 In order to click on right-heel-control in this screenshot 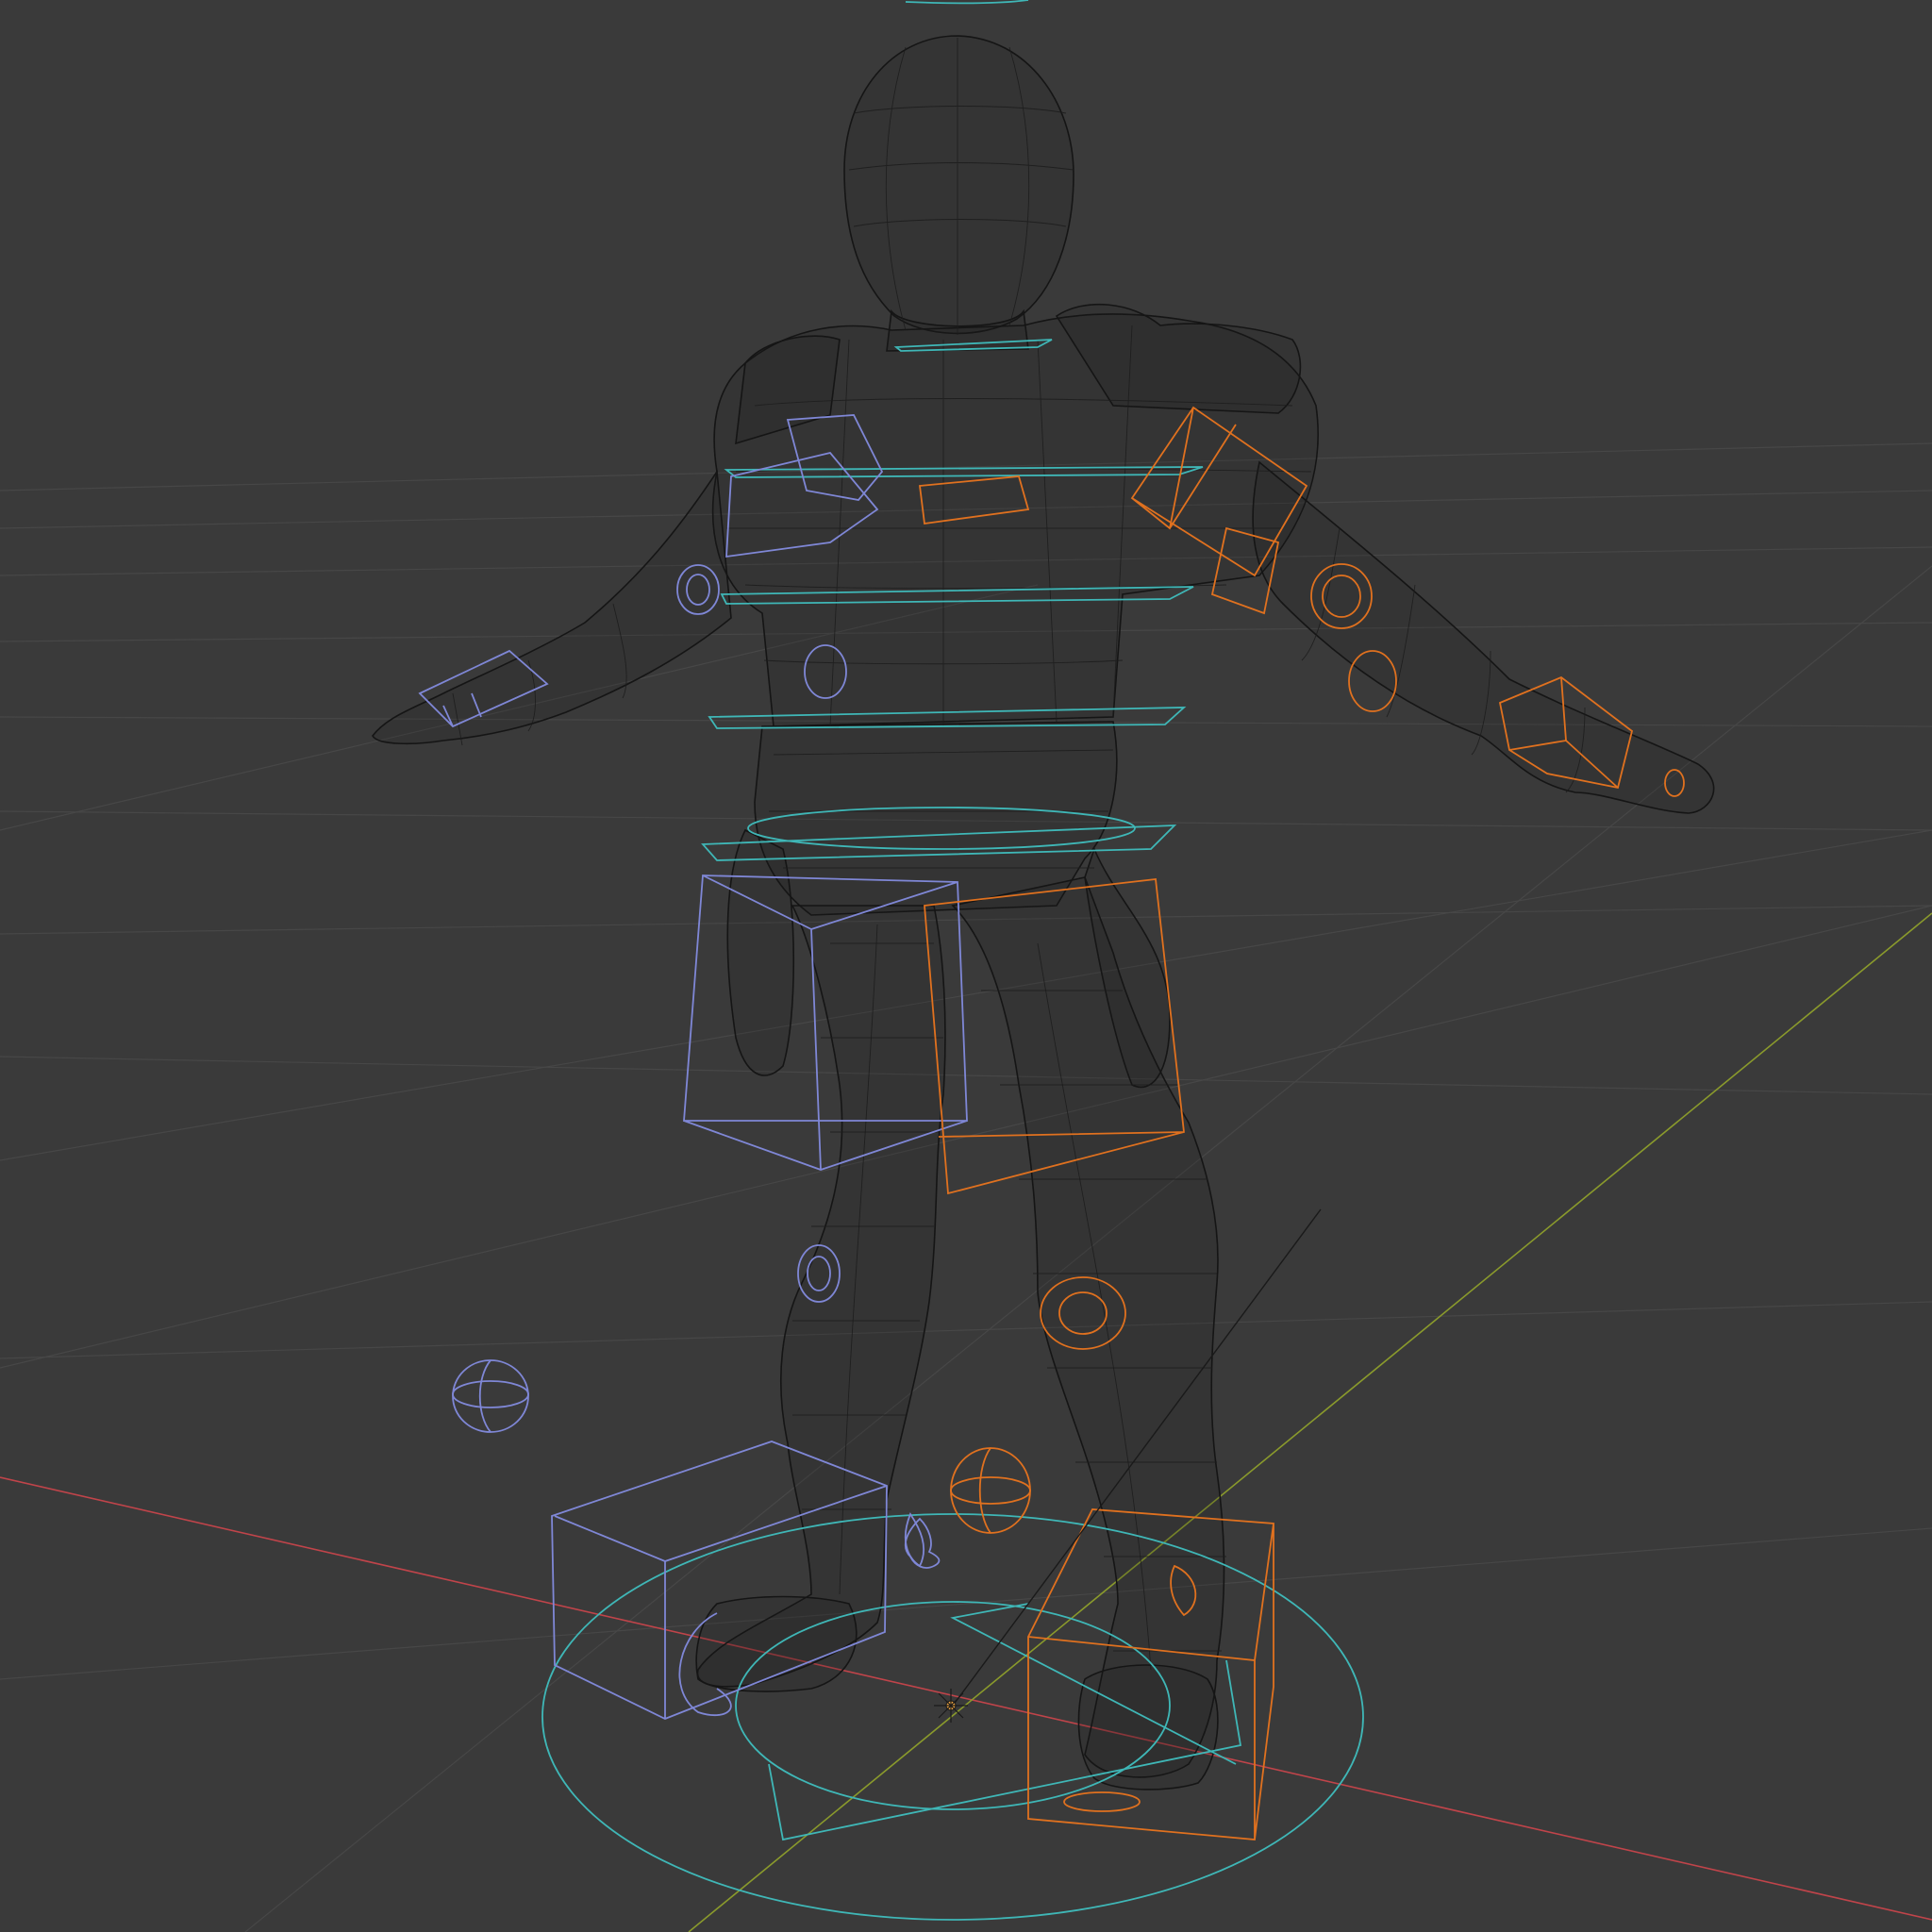, I will do `click(1102, 1802)`.